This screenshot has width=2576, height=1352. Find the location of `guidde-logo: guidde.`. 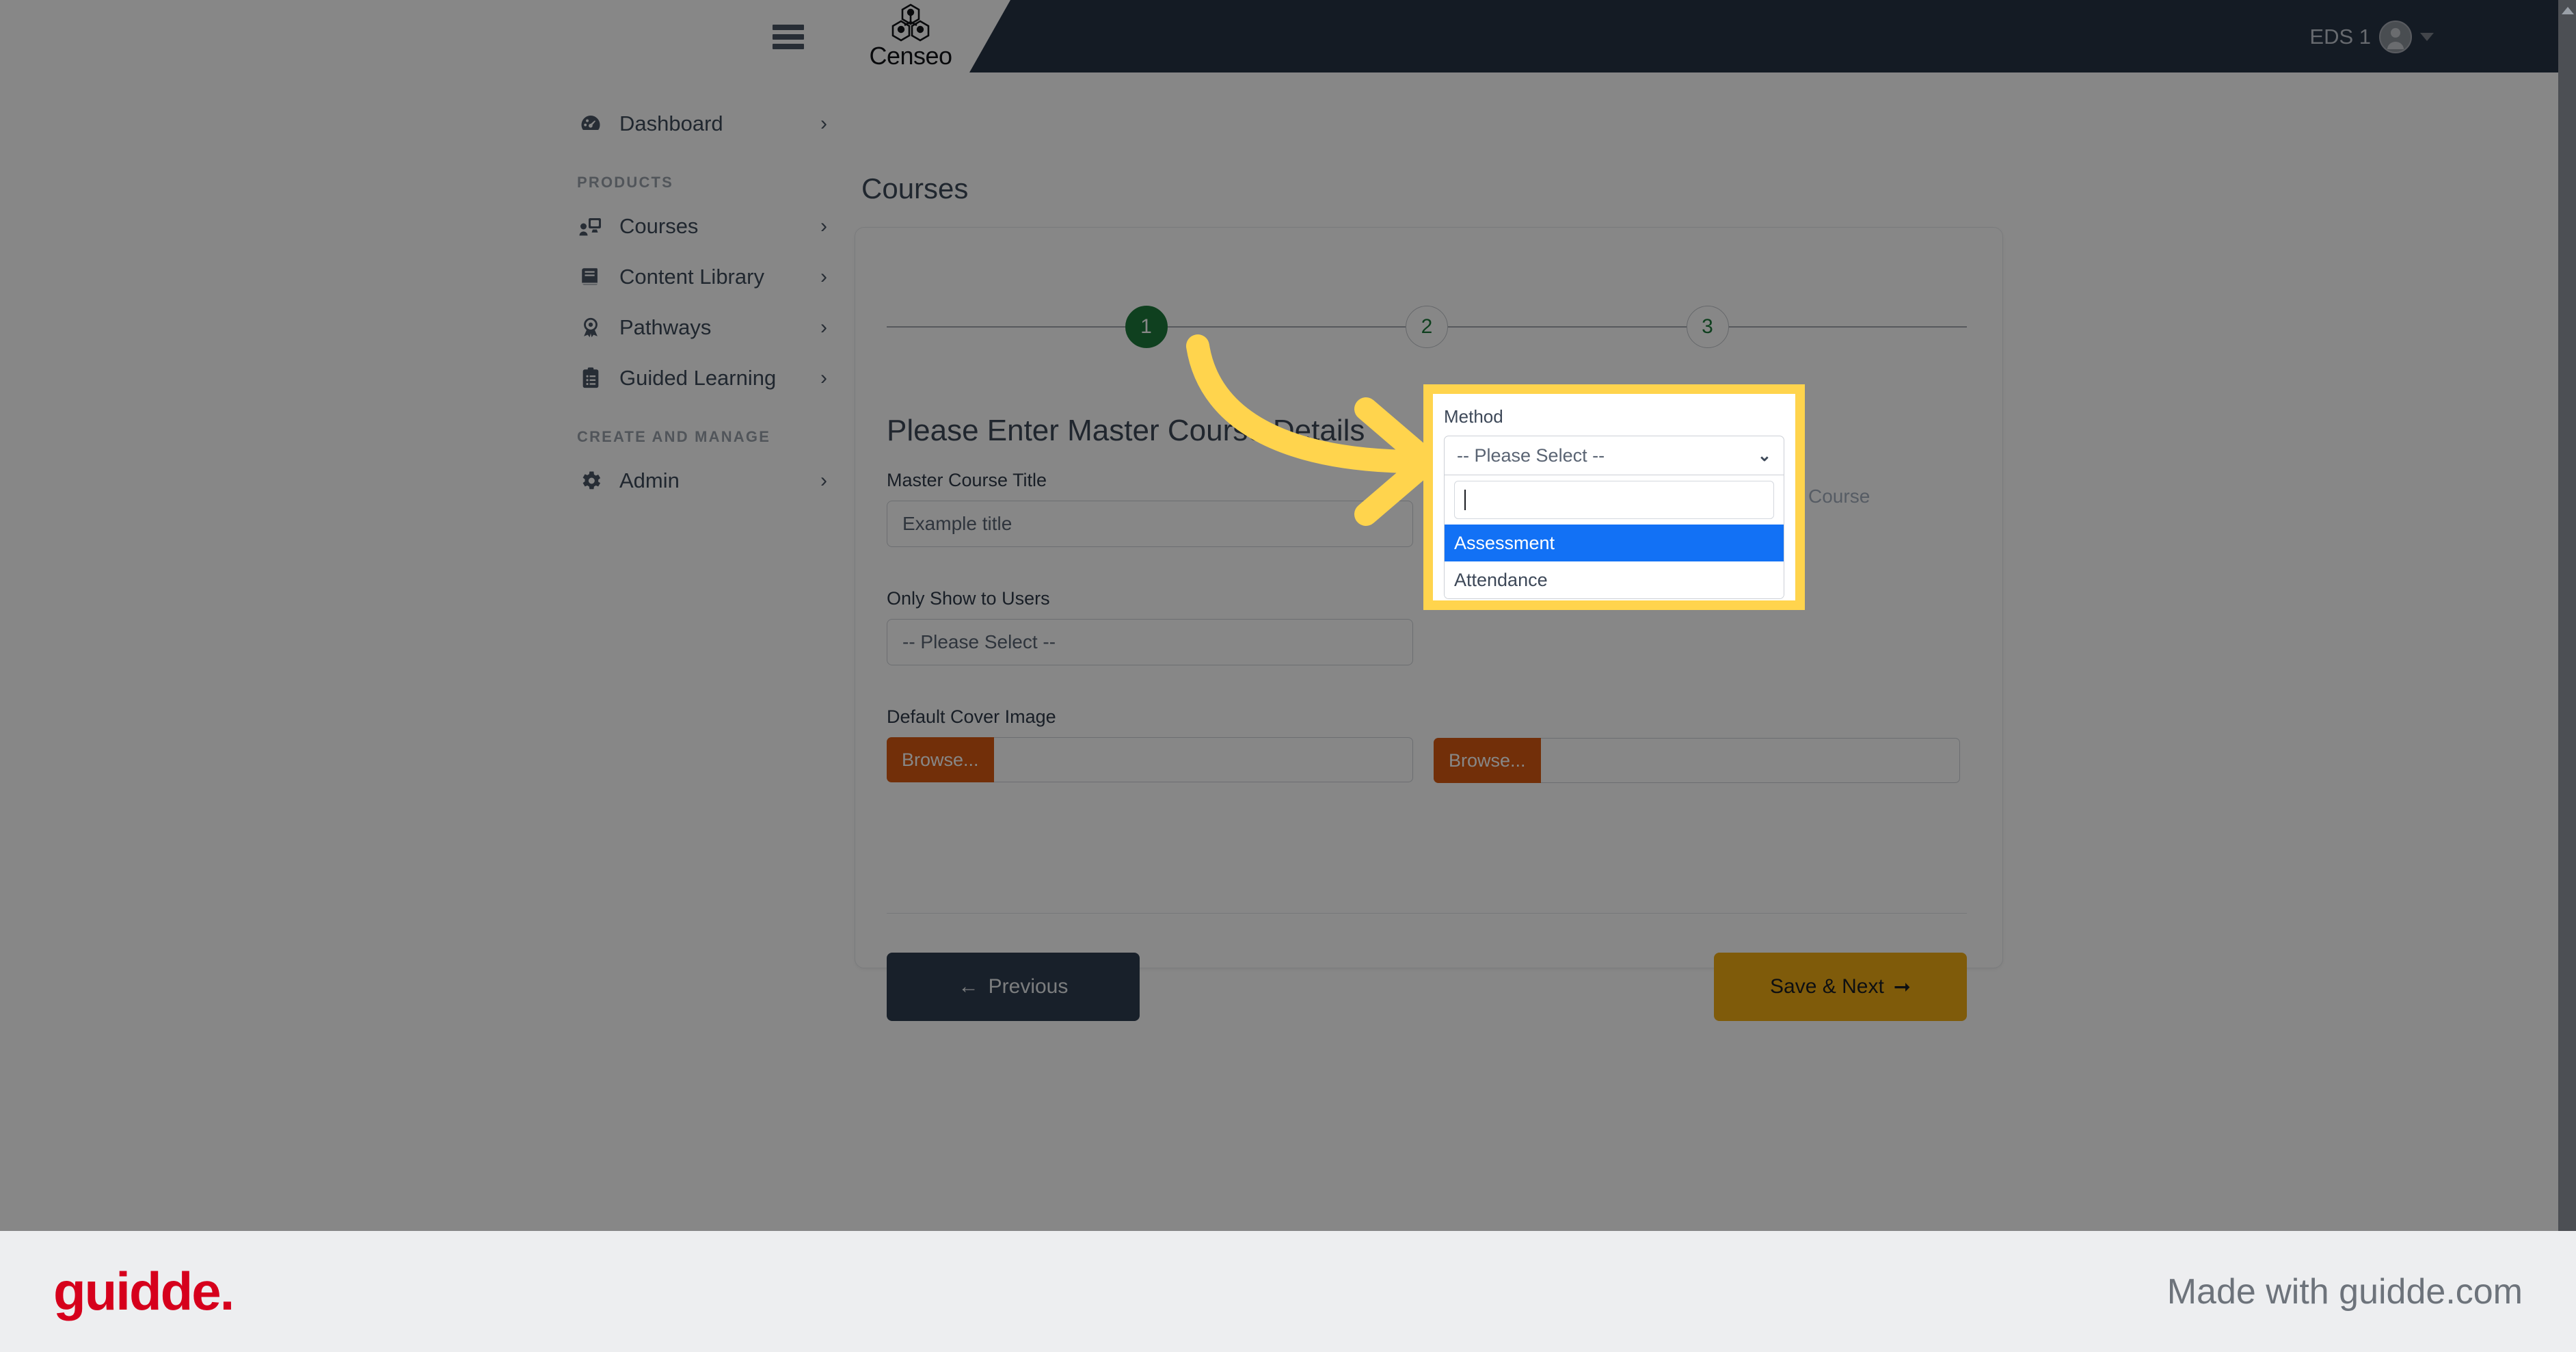

guidde-logo: guidde. is located at coordinates (143, 1291).